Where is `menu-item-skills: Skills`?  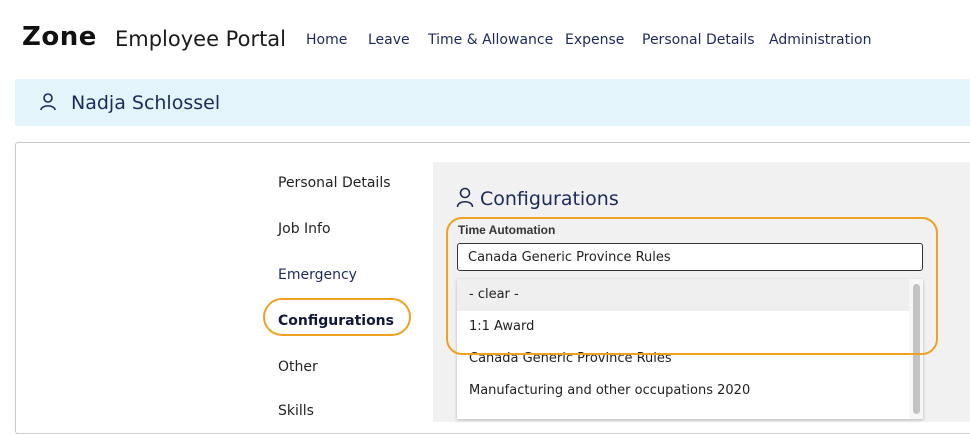 menu-item-skills: Skills is located at coordinates (296, 411).